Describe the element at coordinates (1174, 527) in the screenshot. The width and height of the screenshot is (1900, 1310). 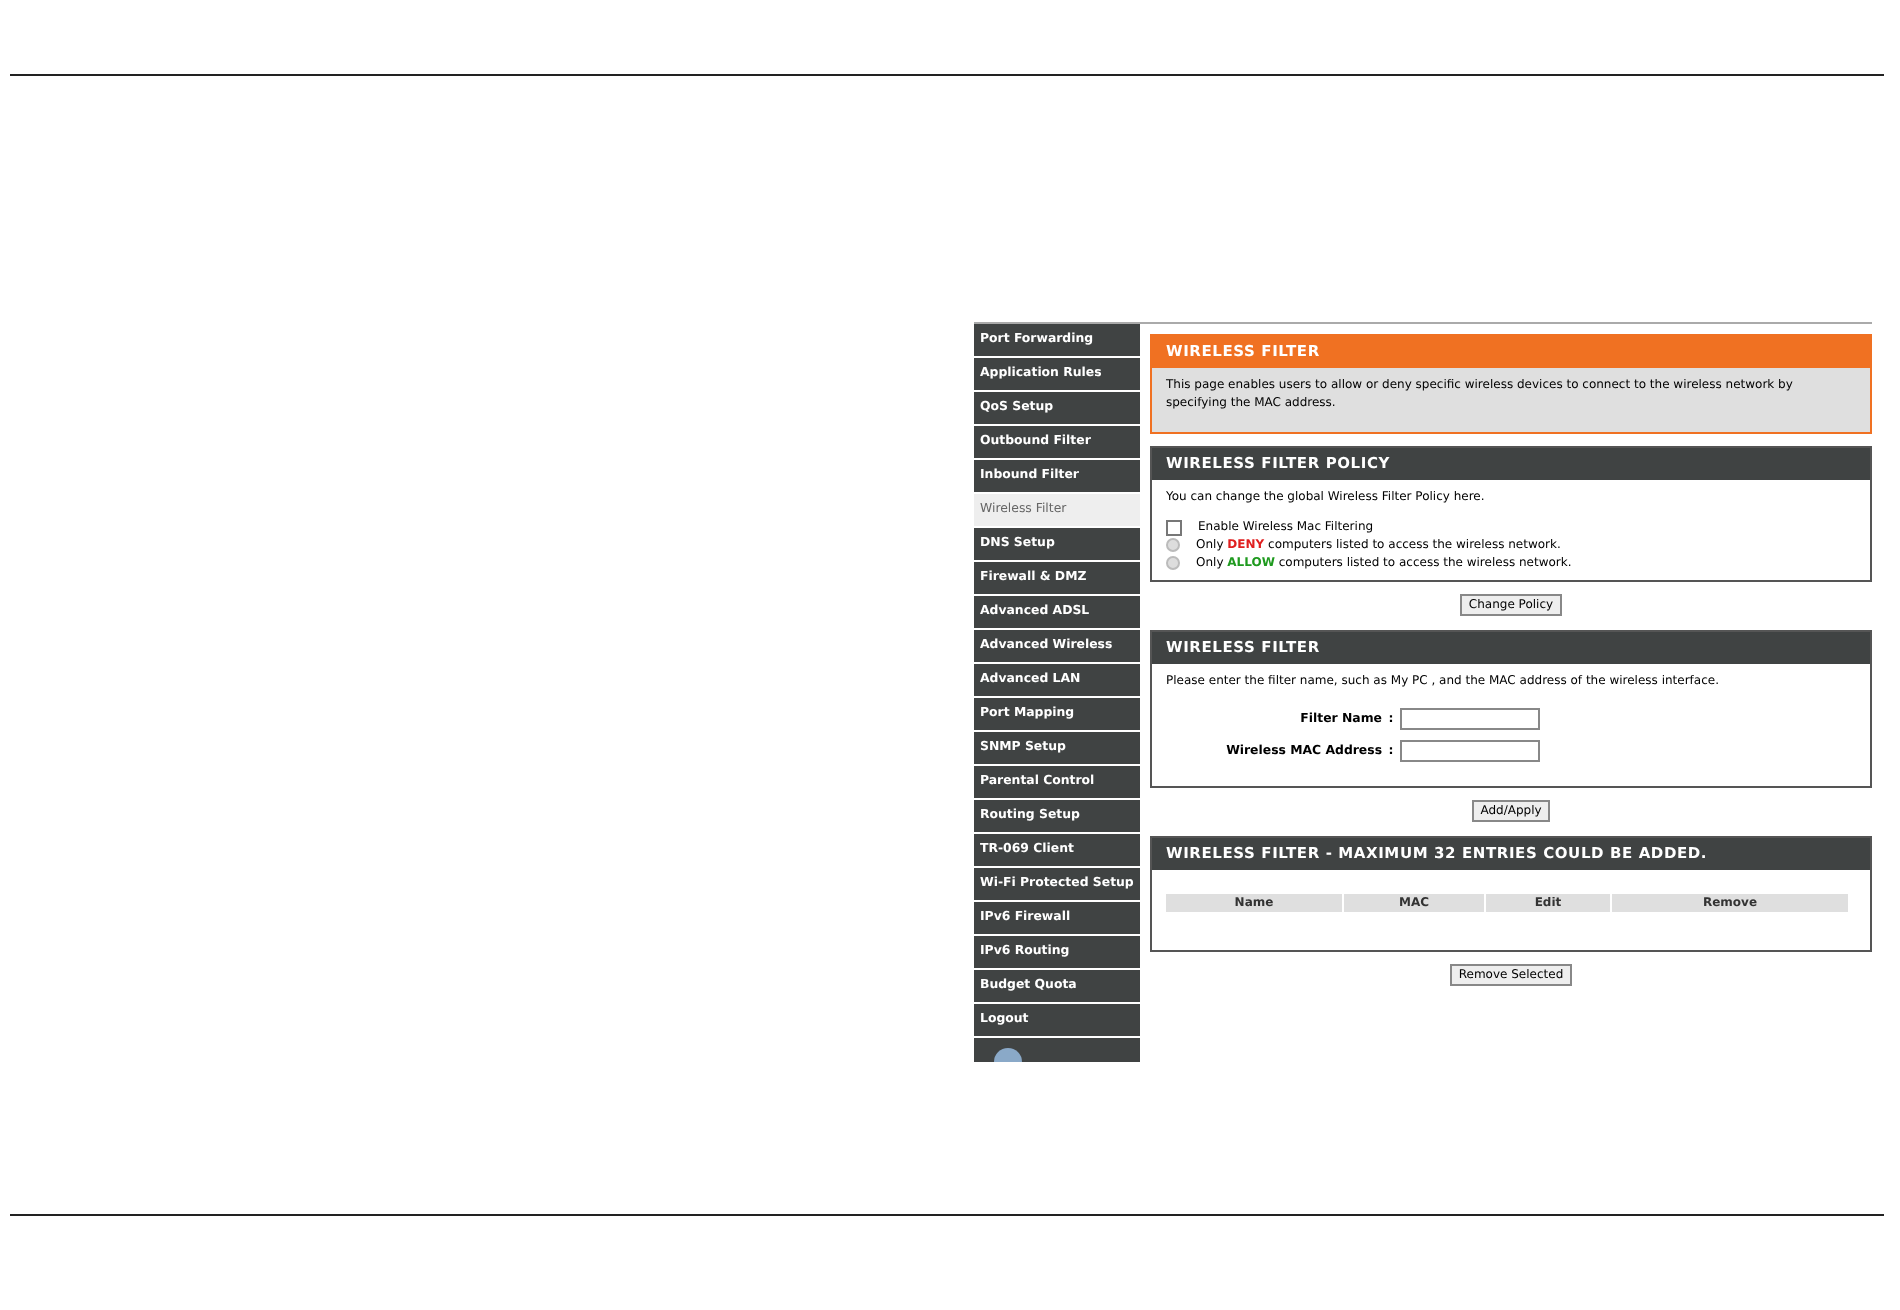
I see `checkbox` at that location.